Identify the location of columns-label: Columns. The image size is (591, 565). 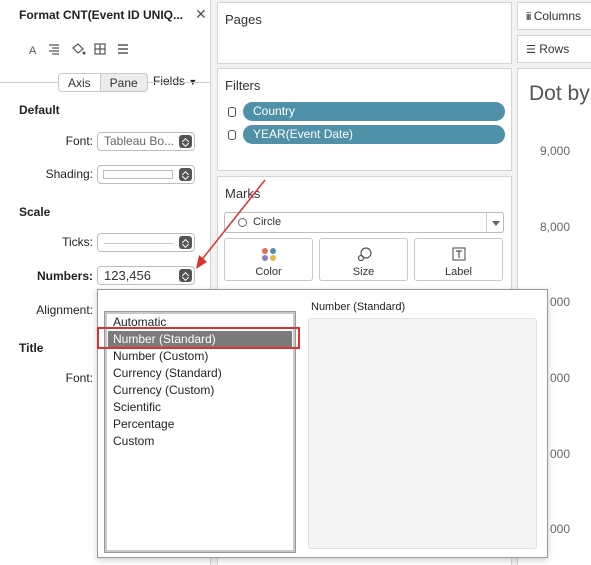
(557, 16).